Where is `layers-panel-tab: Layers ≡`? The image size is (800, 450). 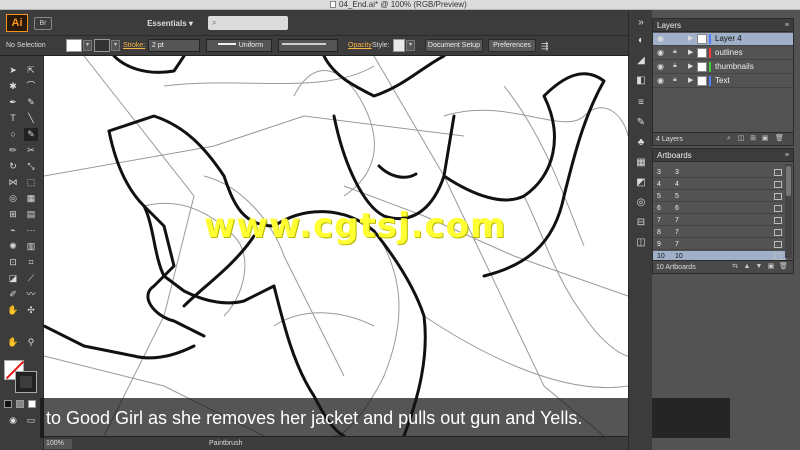
layers-panel-tab: Layers ≡ is located at coordinates (723, 25).